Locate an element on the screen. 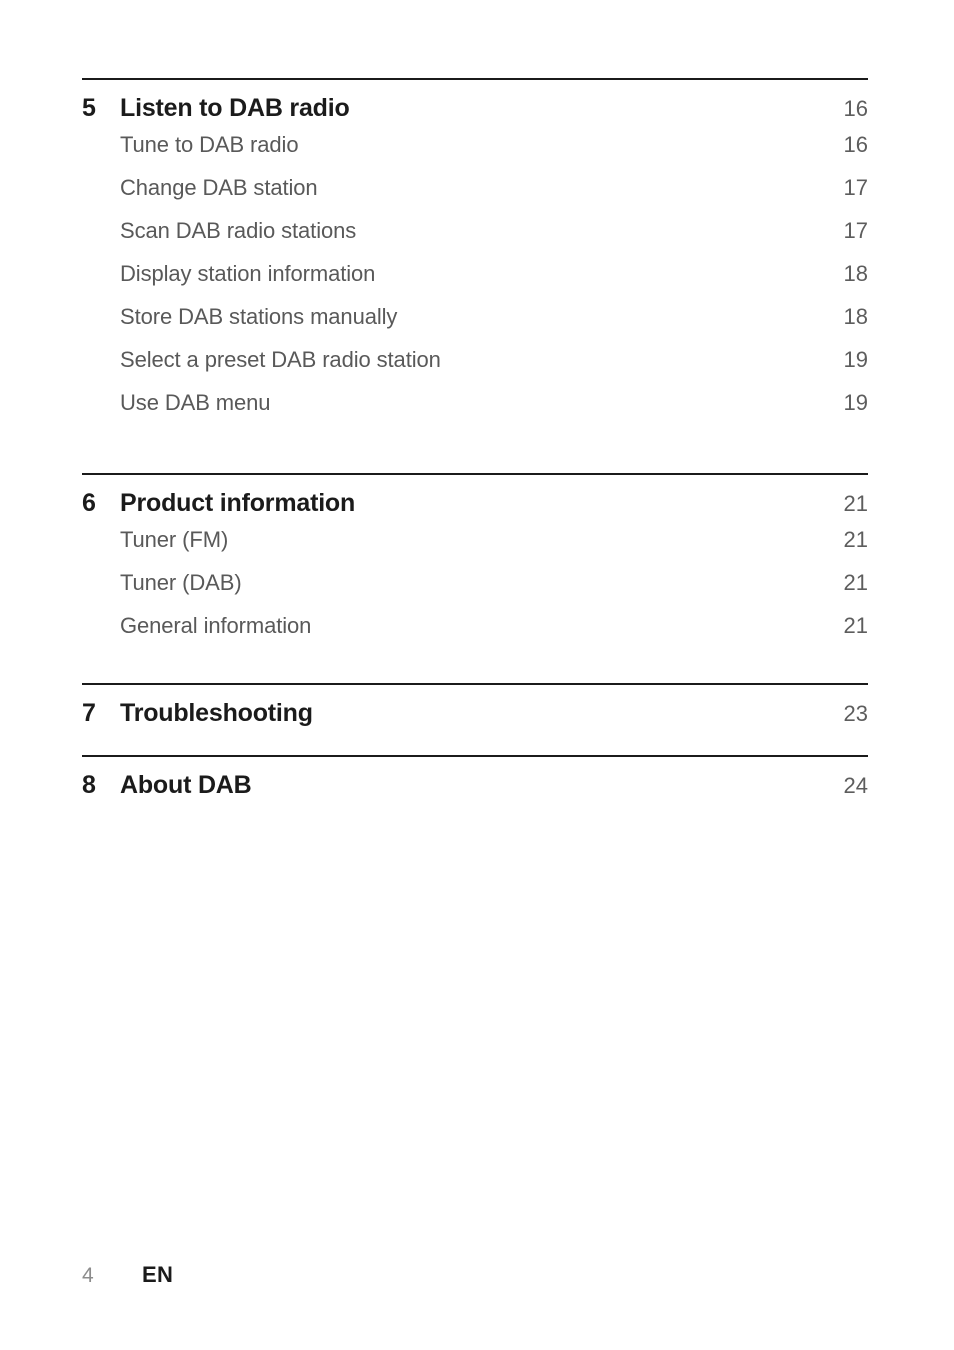  toc-entry: Use DAB menu 19 is located at coordinates (475, 411).